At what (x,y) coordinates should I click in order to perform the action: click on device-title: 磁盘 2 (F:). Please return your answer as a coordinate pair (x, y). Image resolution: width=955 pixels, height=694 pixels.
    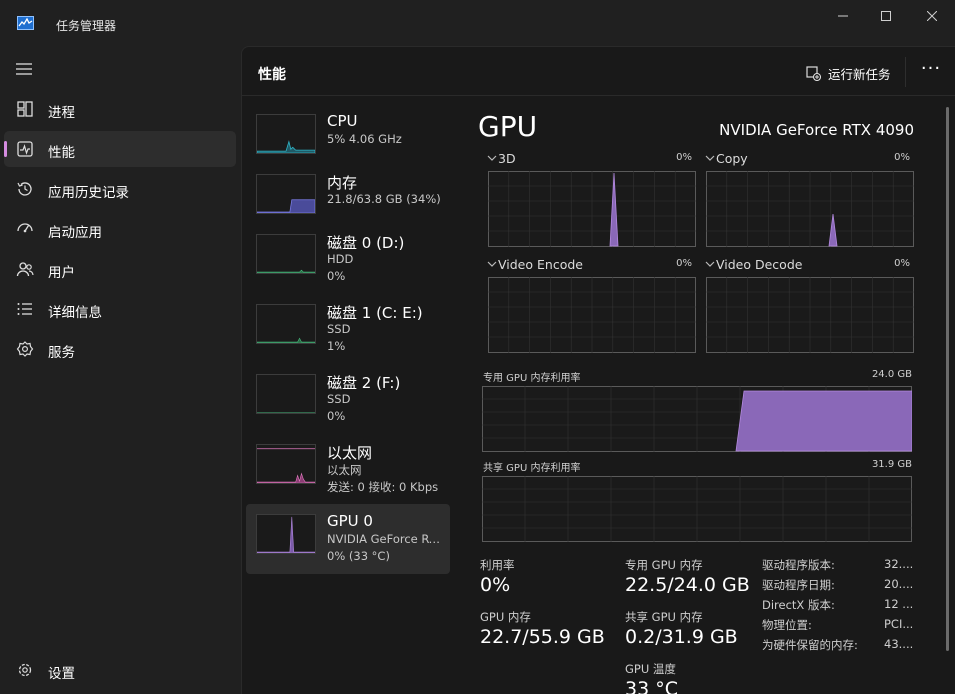
    Looking at the image, I should click on (364, 383).